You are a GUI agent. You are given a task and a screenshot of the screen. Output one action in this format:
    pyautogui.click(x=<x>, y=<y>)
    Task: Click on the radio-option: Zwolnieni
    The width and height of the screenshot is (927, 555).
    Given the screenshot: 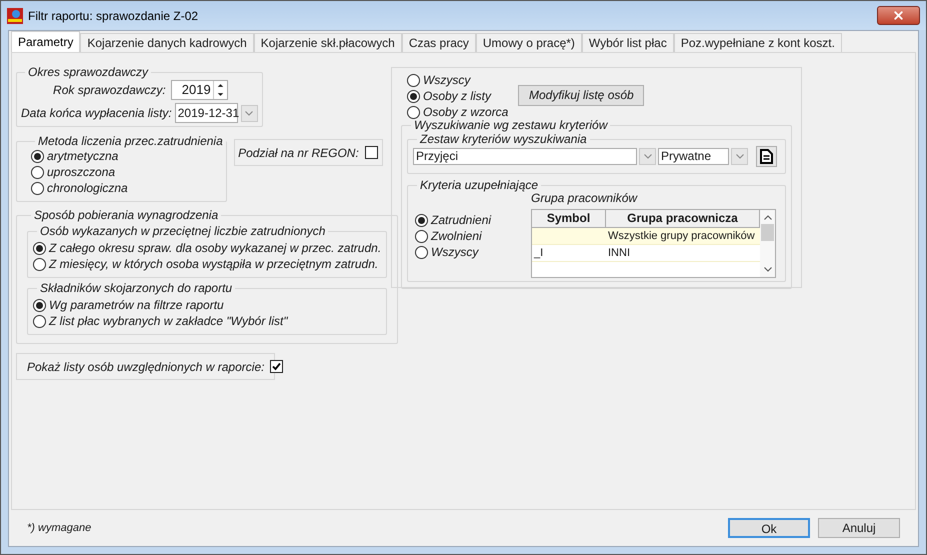 What is the action you would take?
    pyautogui.click(x=473, y=236)
    